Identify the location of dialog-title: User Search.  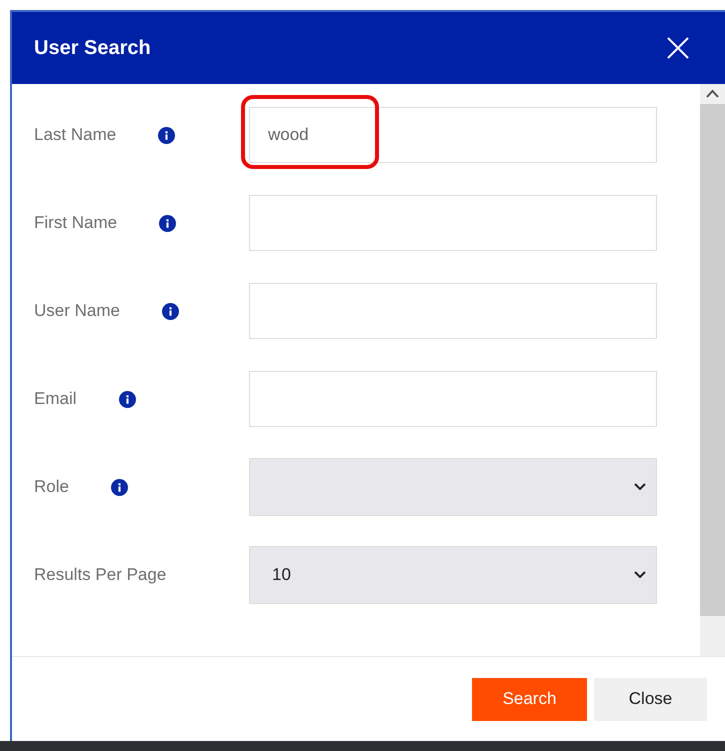
(92, 48).